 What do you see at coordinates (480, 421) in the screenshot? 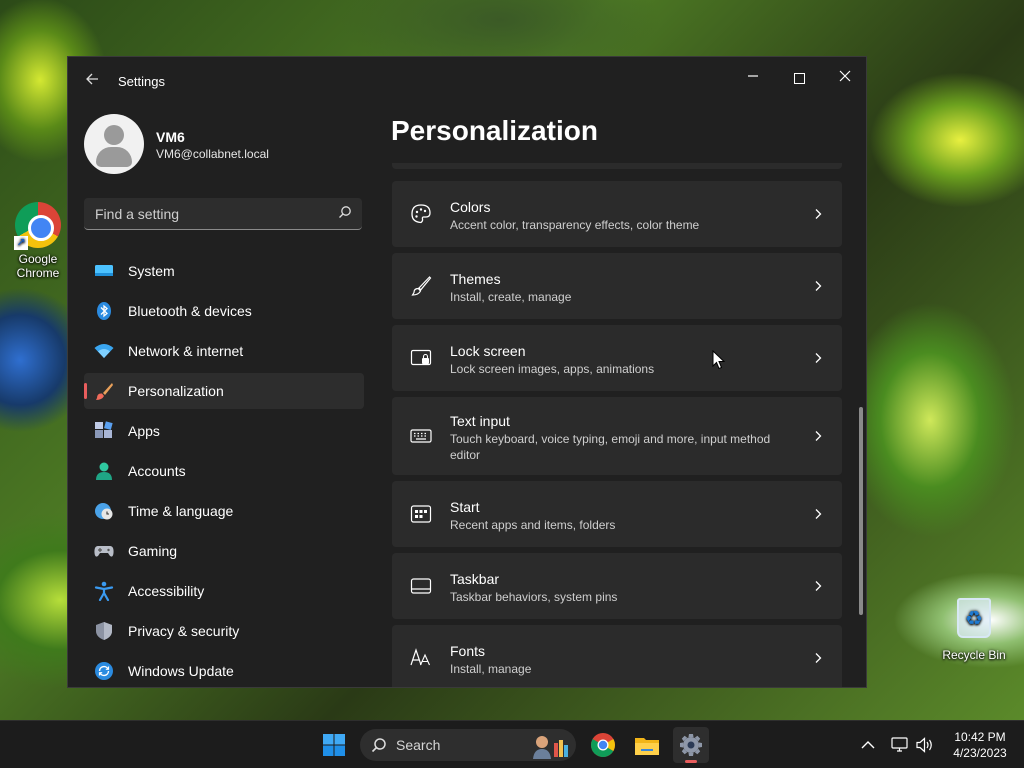
I see `card-title: Text input` at bounding box center [480, 421].